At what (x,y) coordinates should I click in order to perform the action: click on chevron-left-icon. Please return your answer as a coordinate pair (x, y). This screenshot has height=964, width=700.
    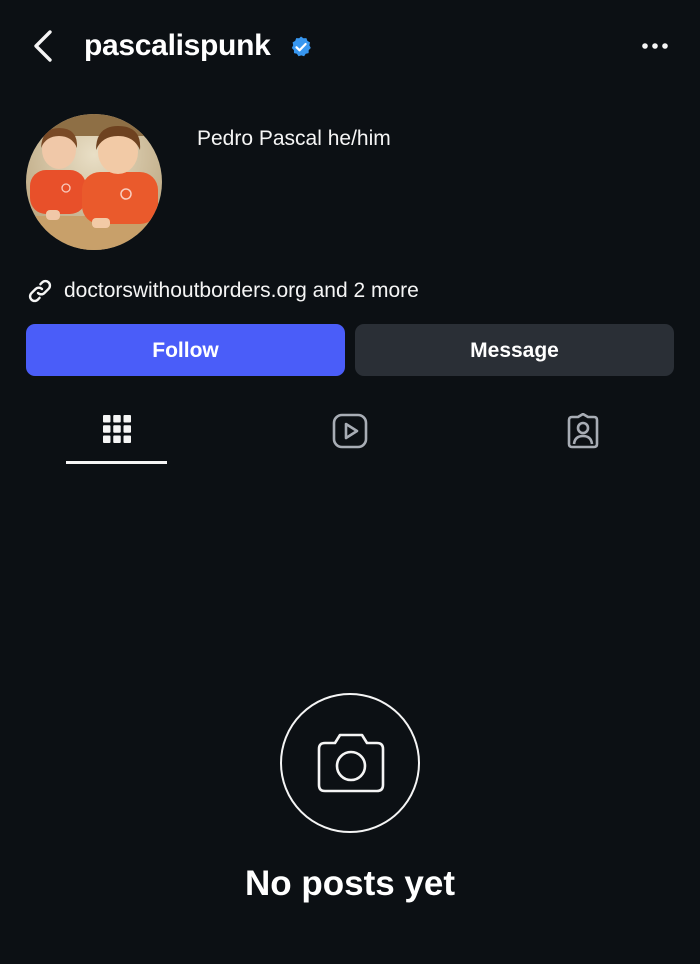
    Looking at the image, I should click on (43, 46).